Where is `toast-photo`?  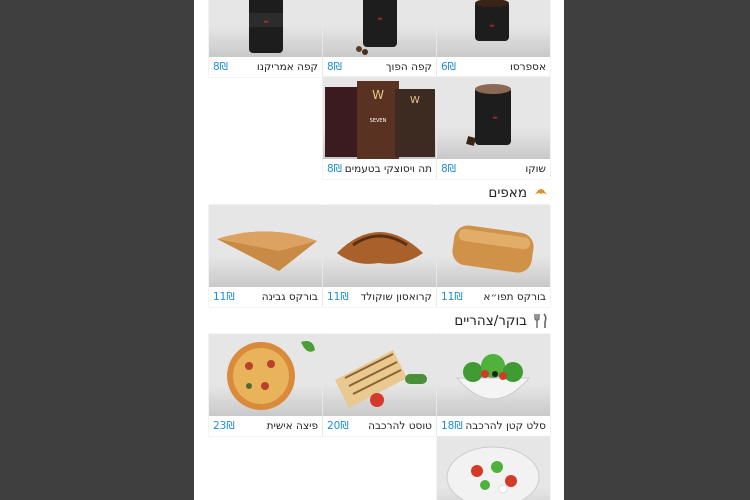
toast-photo is located at coordinates (379, 375).